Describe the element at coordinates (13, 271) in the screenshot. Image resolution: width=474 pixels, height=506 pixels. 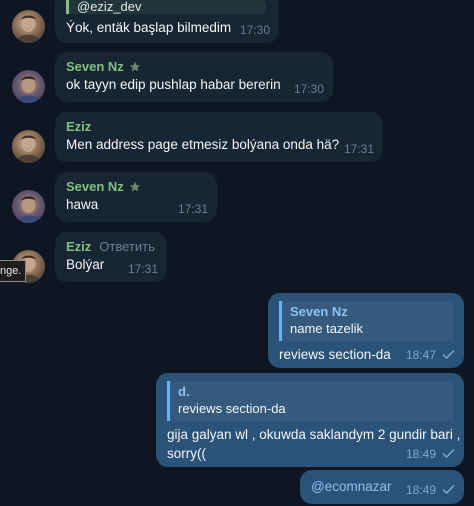
I see `tooltip: nge.` at that location.